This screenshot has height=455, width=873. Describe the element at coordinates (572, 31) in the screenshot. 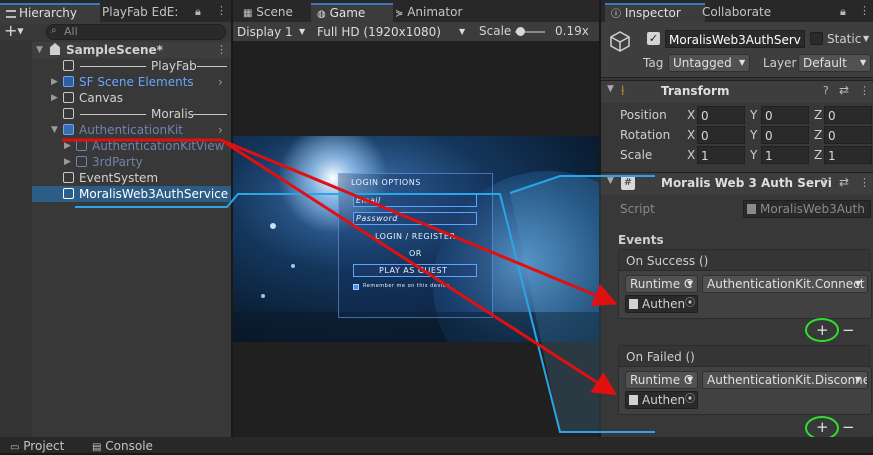

I see `scale-value: 0.19x` at that location.